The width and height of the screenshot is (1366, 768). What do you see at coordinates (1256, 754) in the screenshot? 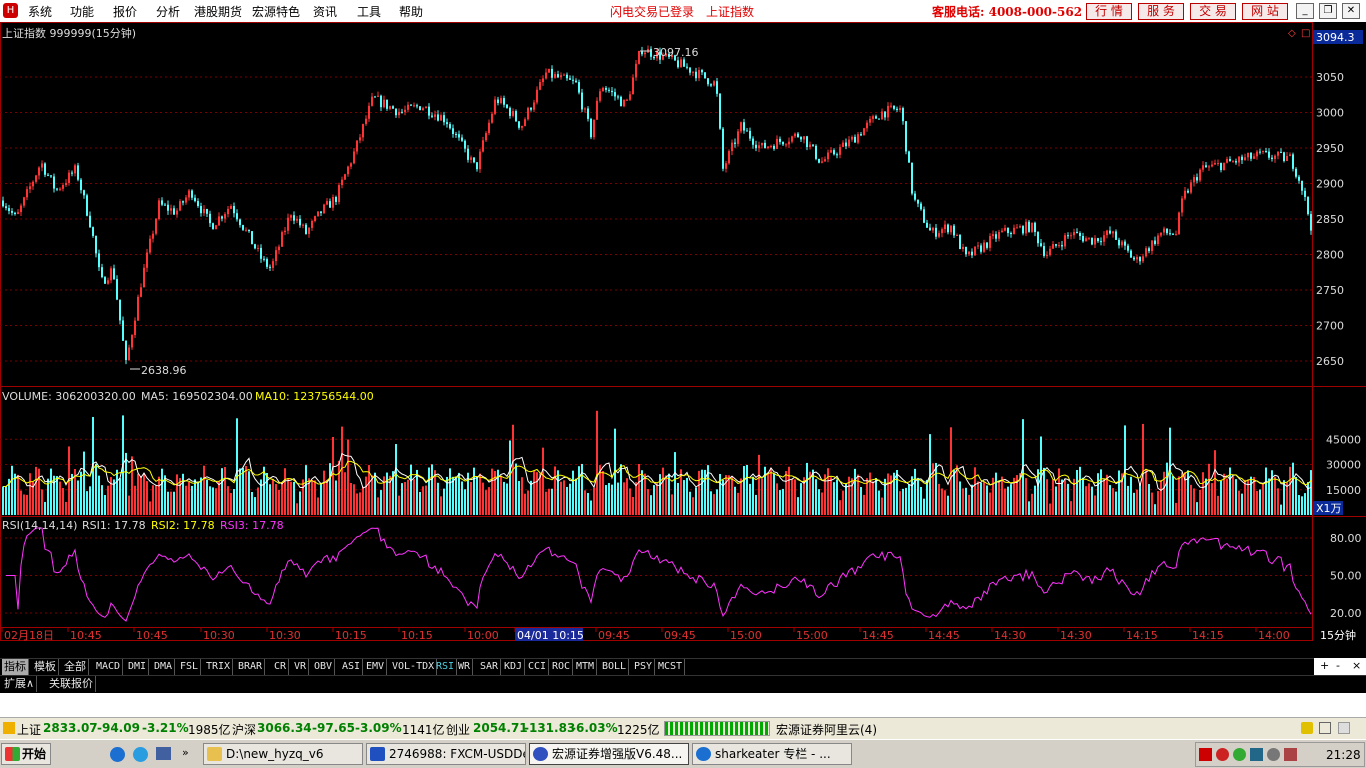
I see `tray-monitor-icon` at bounding box center [1256, 754].